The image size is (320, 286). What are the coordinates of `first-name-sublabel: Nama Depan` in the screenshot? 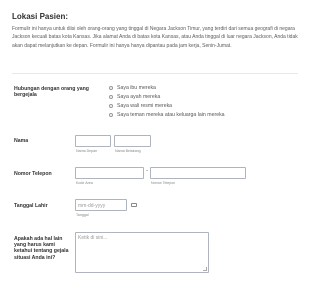 It's located at (87, 151).